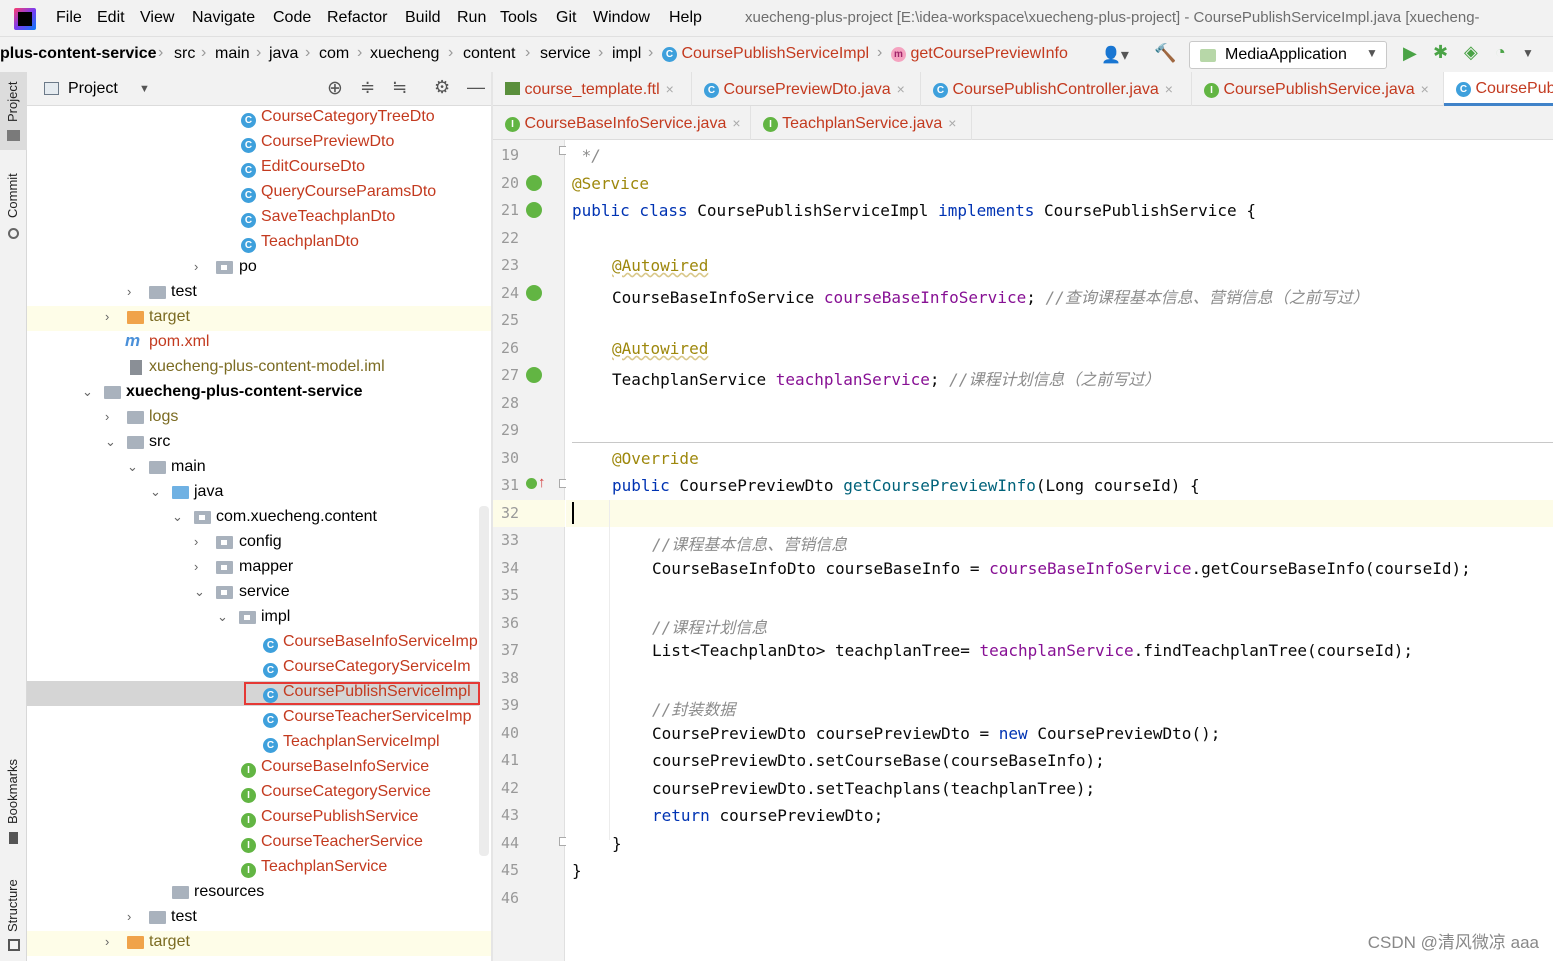  I want to click on expand-all-icon: ≑, so click(367, 87).